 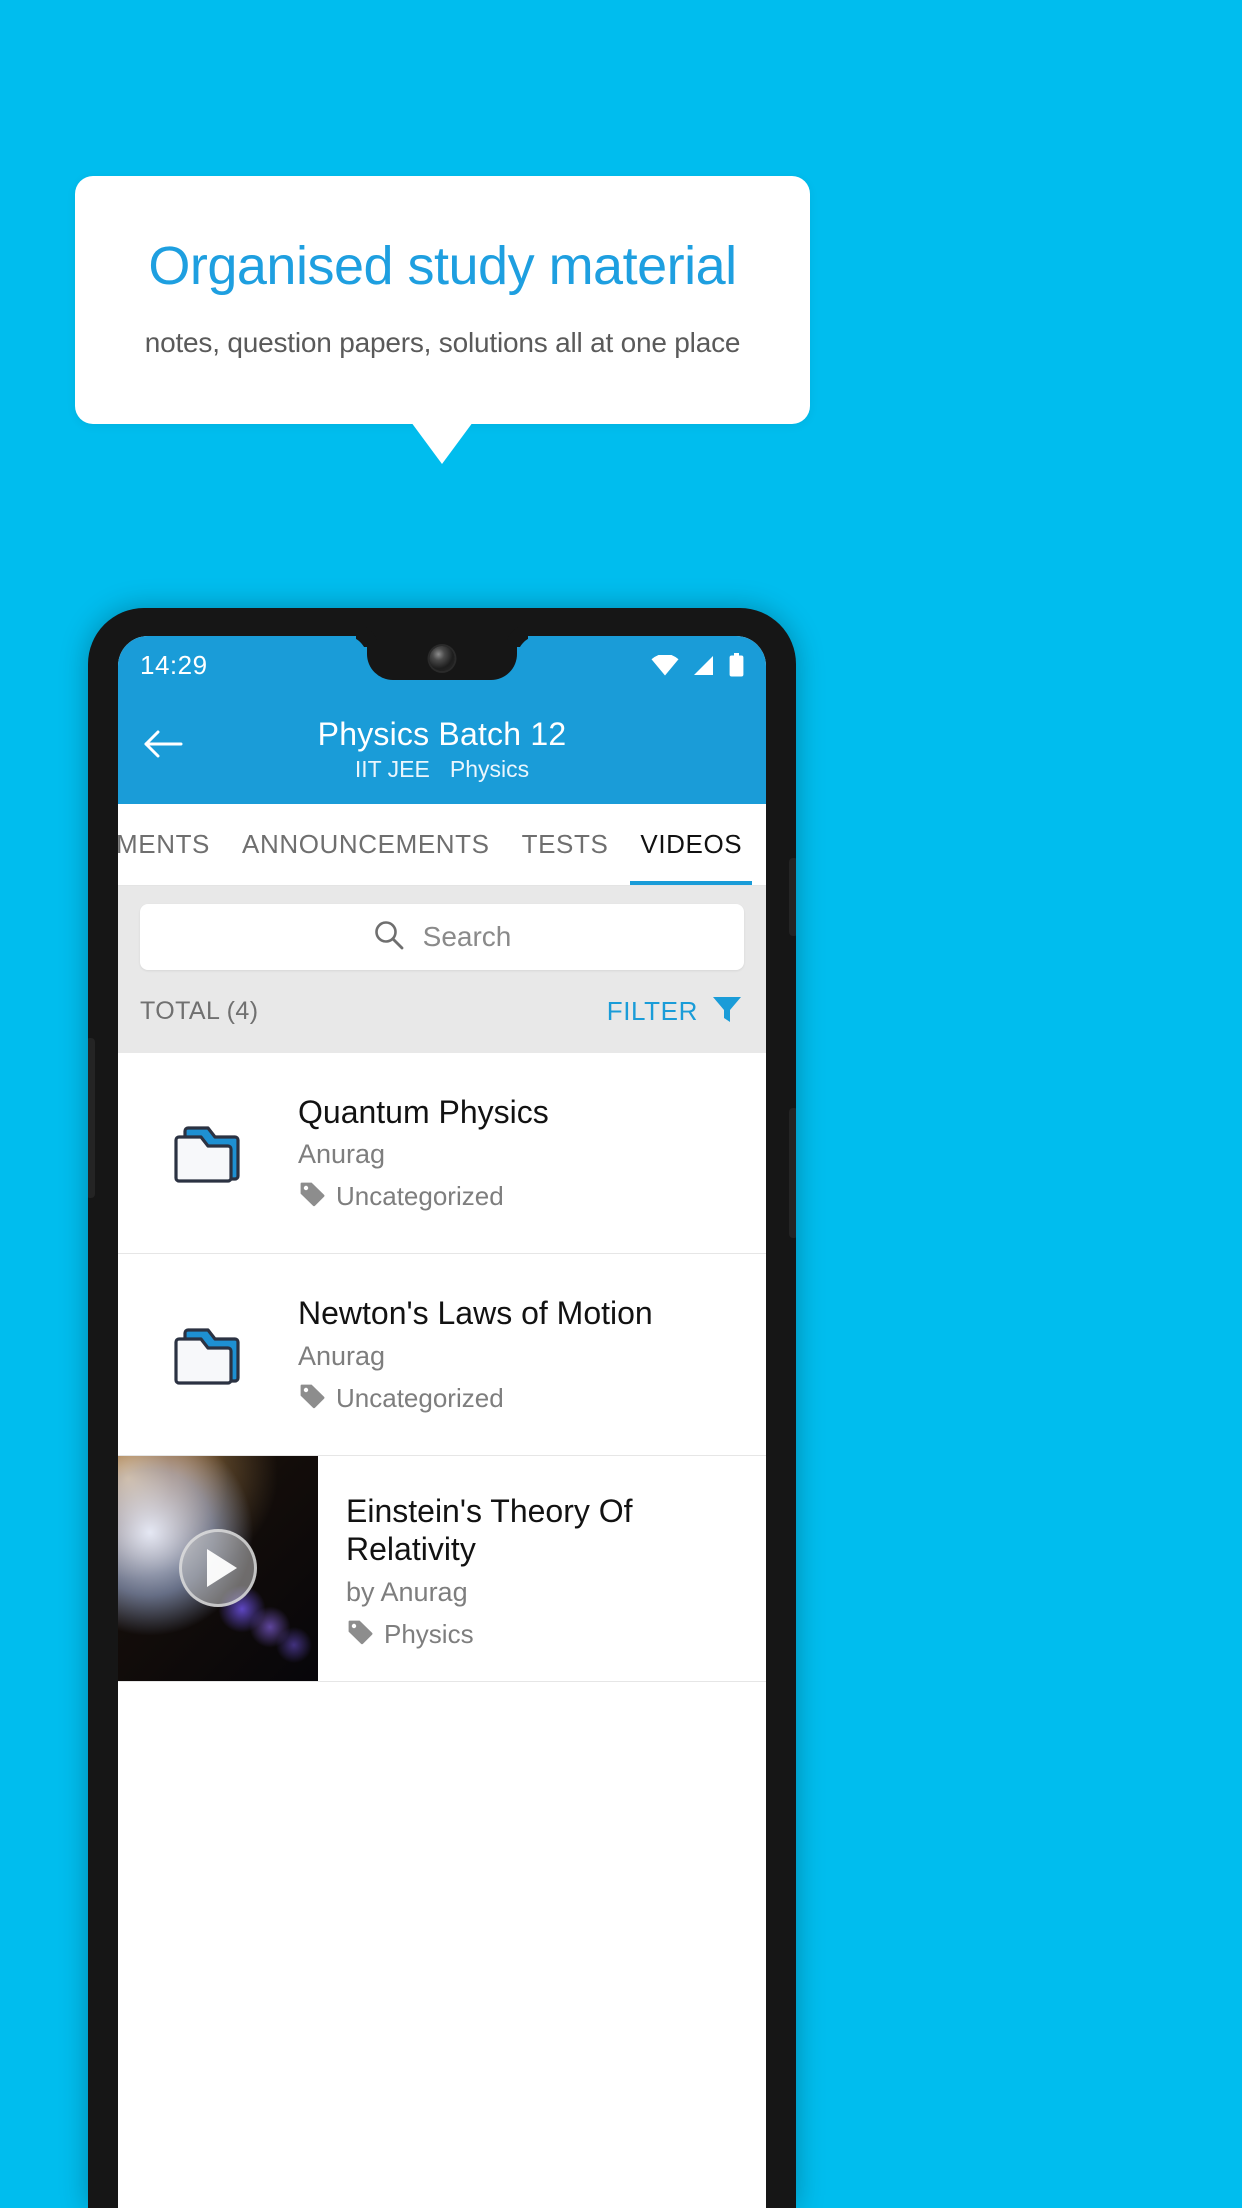 What do you see at coordinates (442, 443) in the screenshot?
I see `promo-callout-tail` at bounding box center [442, 443].